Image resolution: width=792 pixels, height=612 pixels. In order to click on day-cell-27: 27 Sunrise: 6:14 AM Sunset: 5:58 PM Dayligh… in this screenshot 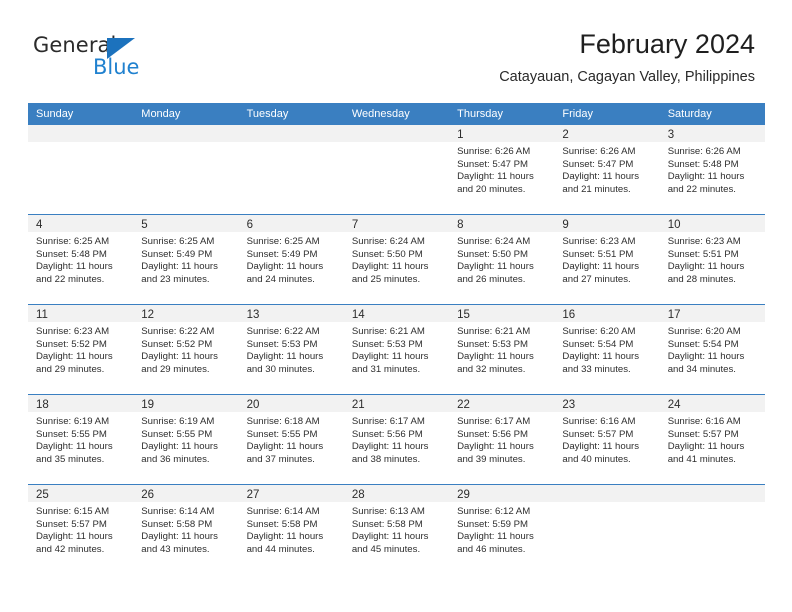, I will do `click(291, 530)`.